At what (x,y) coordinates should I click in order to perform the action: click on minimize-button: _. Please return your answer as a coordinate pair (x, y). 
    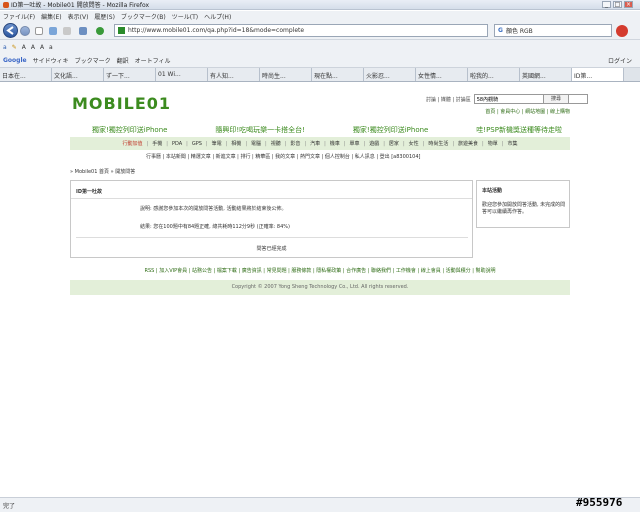
    Looking at the image, I should click on (606, 4).